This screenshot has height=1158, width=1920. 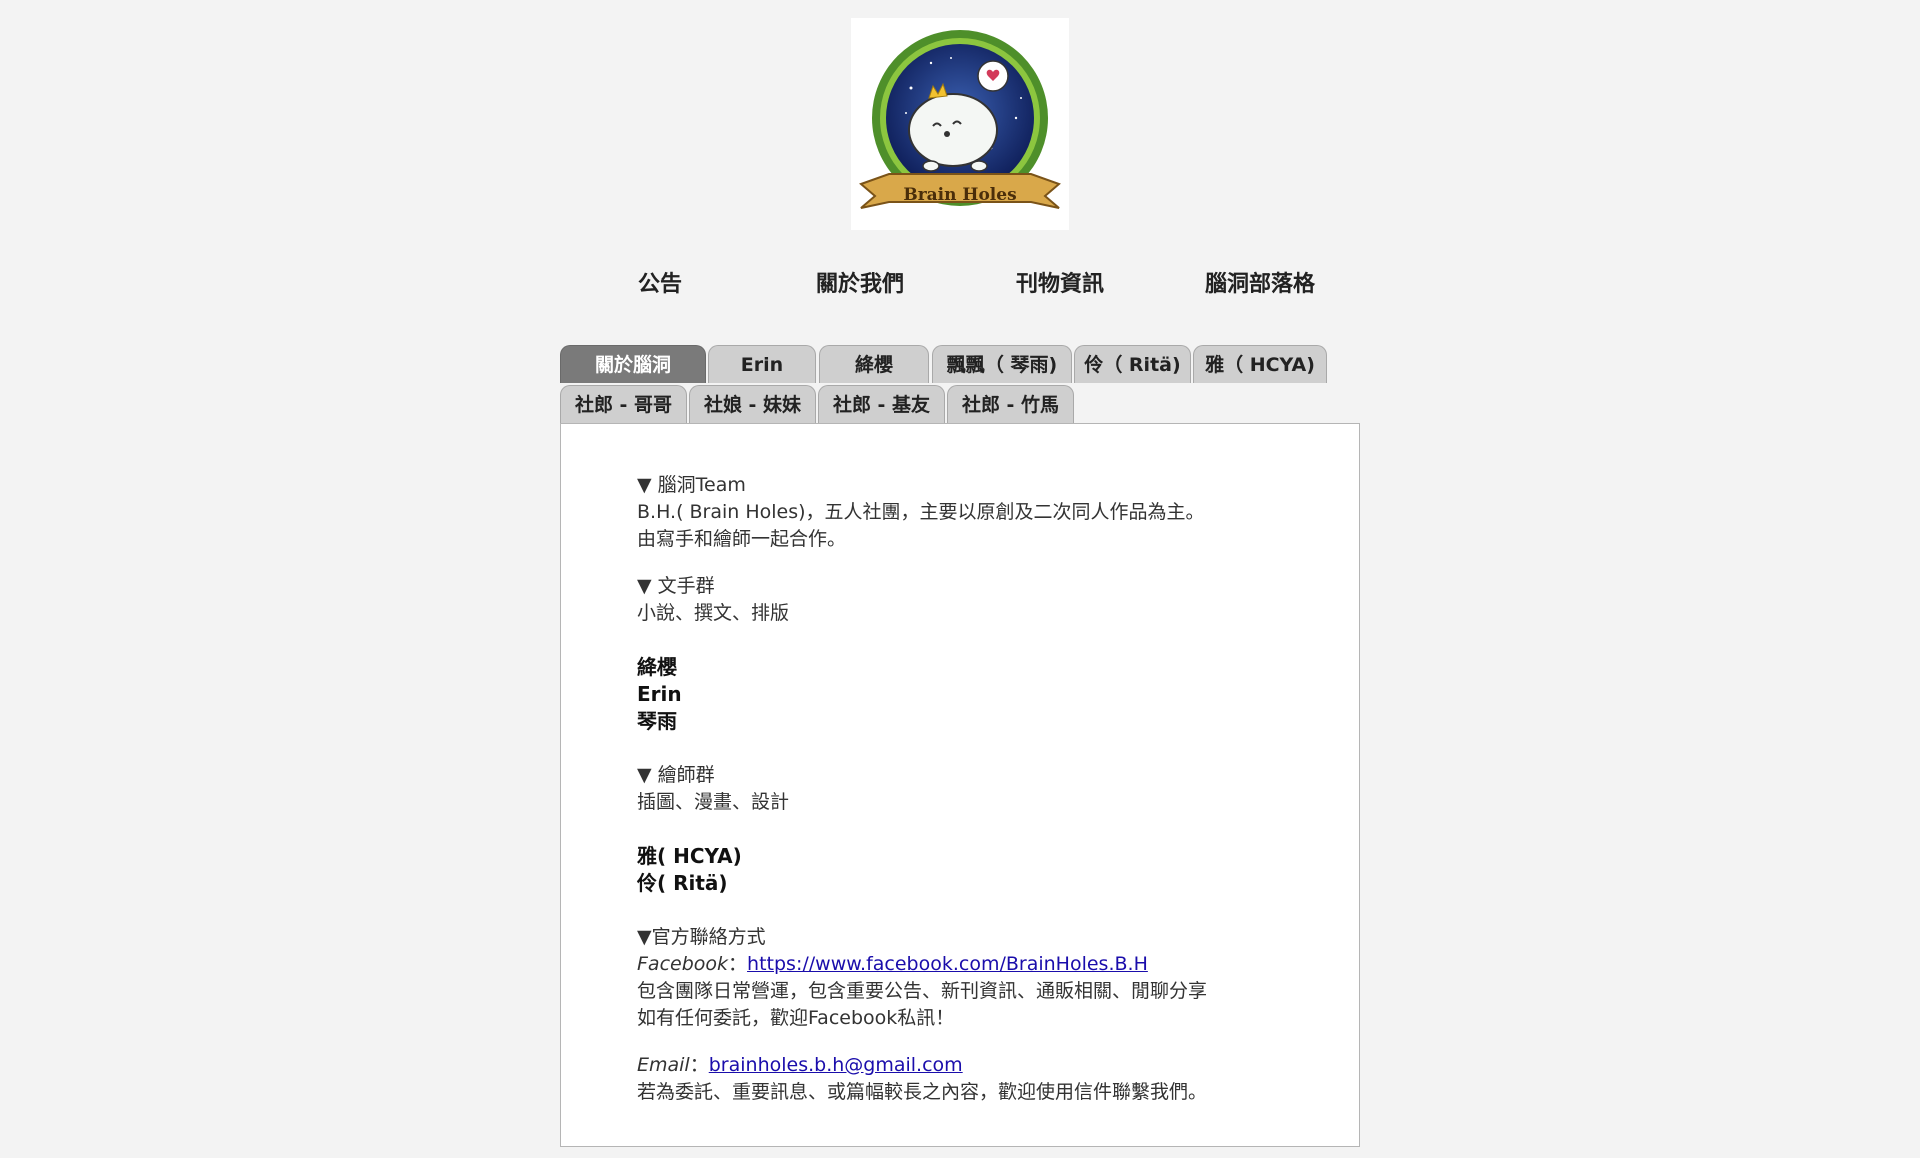 What do you see at coordinates (713, 613) in the screenshot?
I see `writers-description: 小說、撰文、排版` at bounding box center [713, 613].